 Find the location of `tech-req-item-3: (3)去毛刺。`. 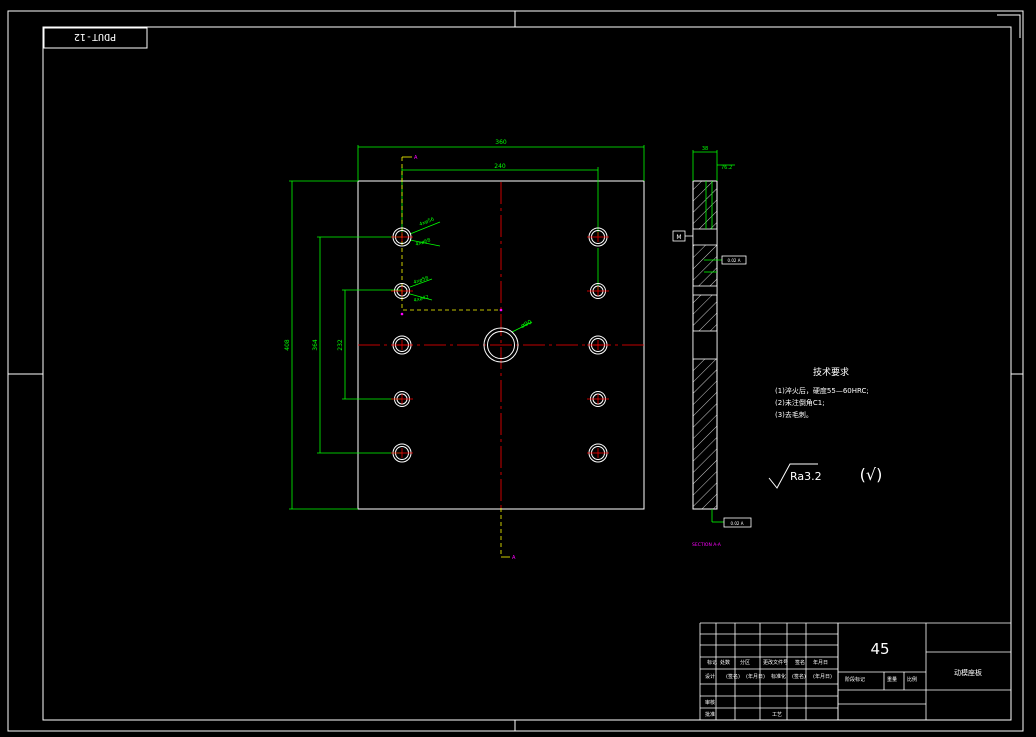

tech-req-item-3: (3)去毛刺。 is located at coordinates (794, 414).